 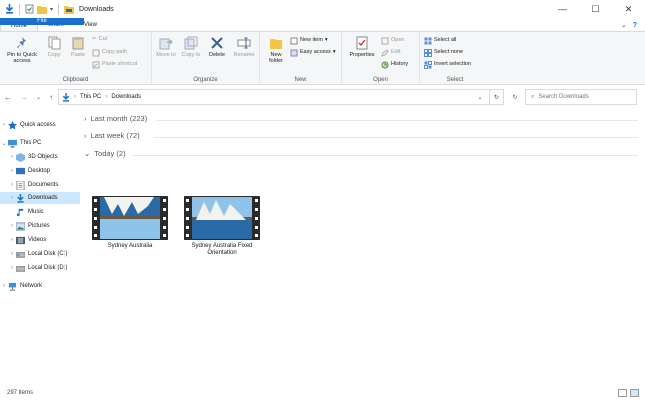 I want to click on close-button: ✕, so click(x=628, y=9).